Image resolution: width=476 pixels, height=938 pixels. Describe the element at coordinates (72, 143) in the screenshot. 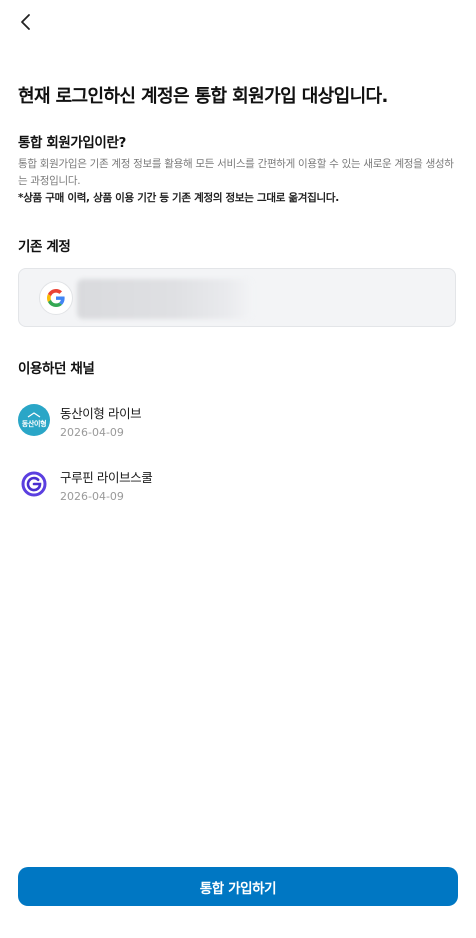

I see `intro-heading: 통합 회원가입이란?` at that location.